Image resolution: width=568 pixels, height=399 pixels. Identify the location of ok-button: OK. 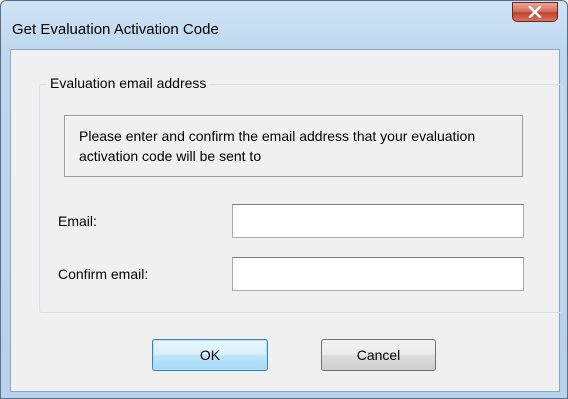
(210, 355).